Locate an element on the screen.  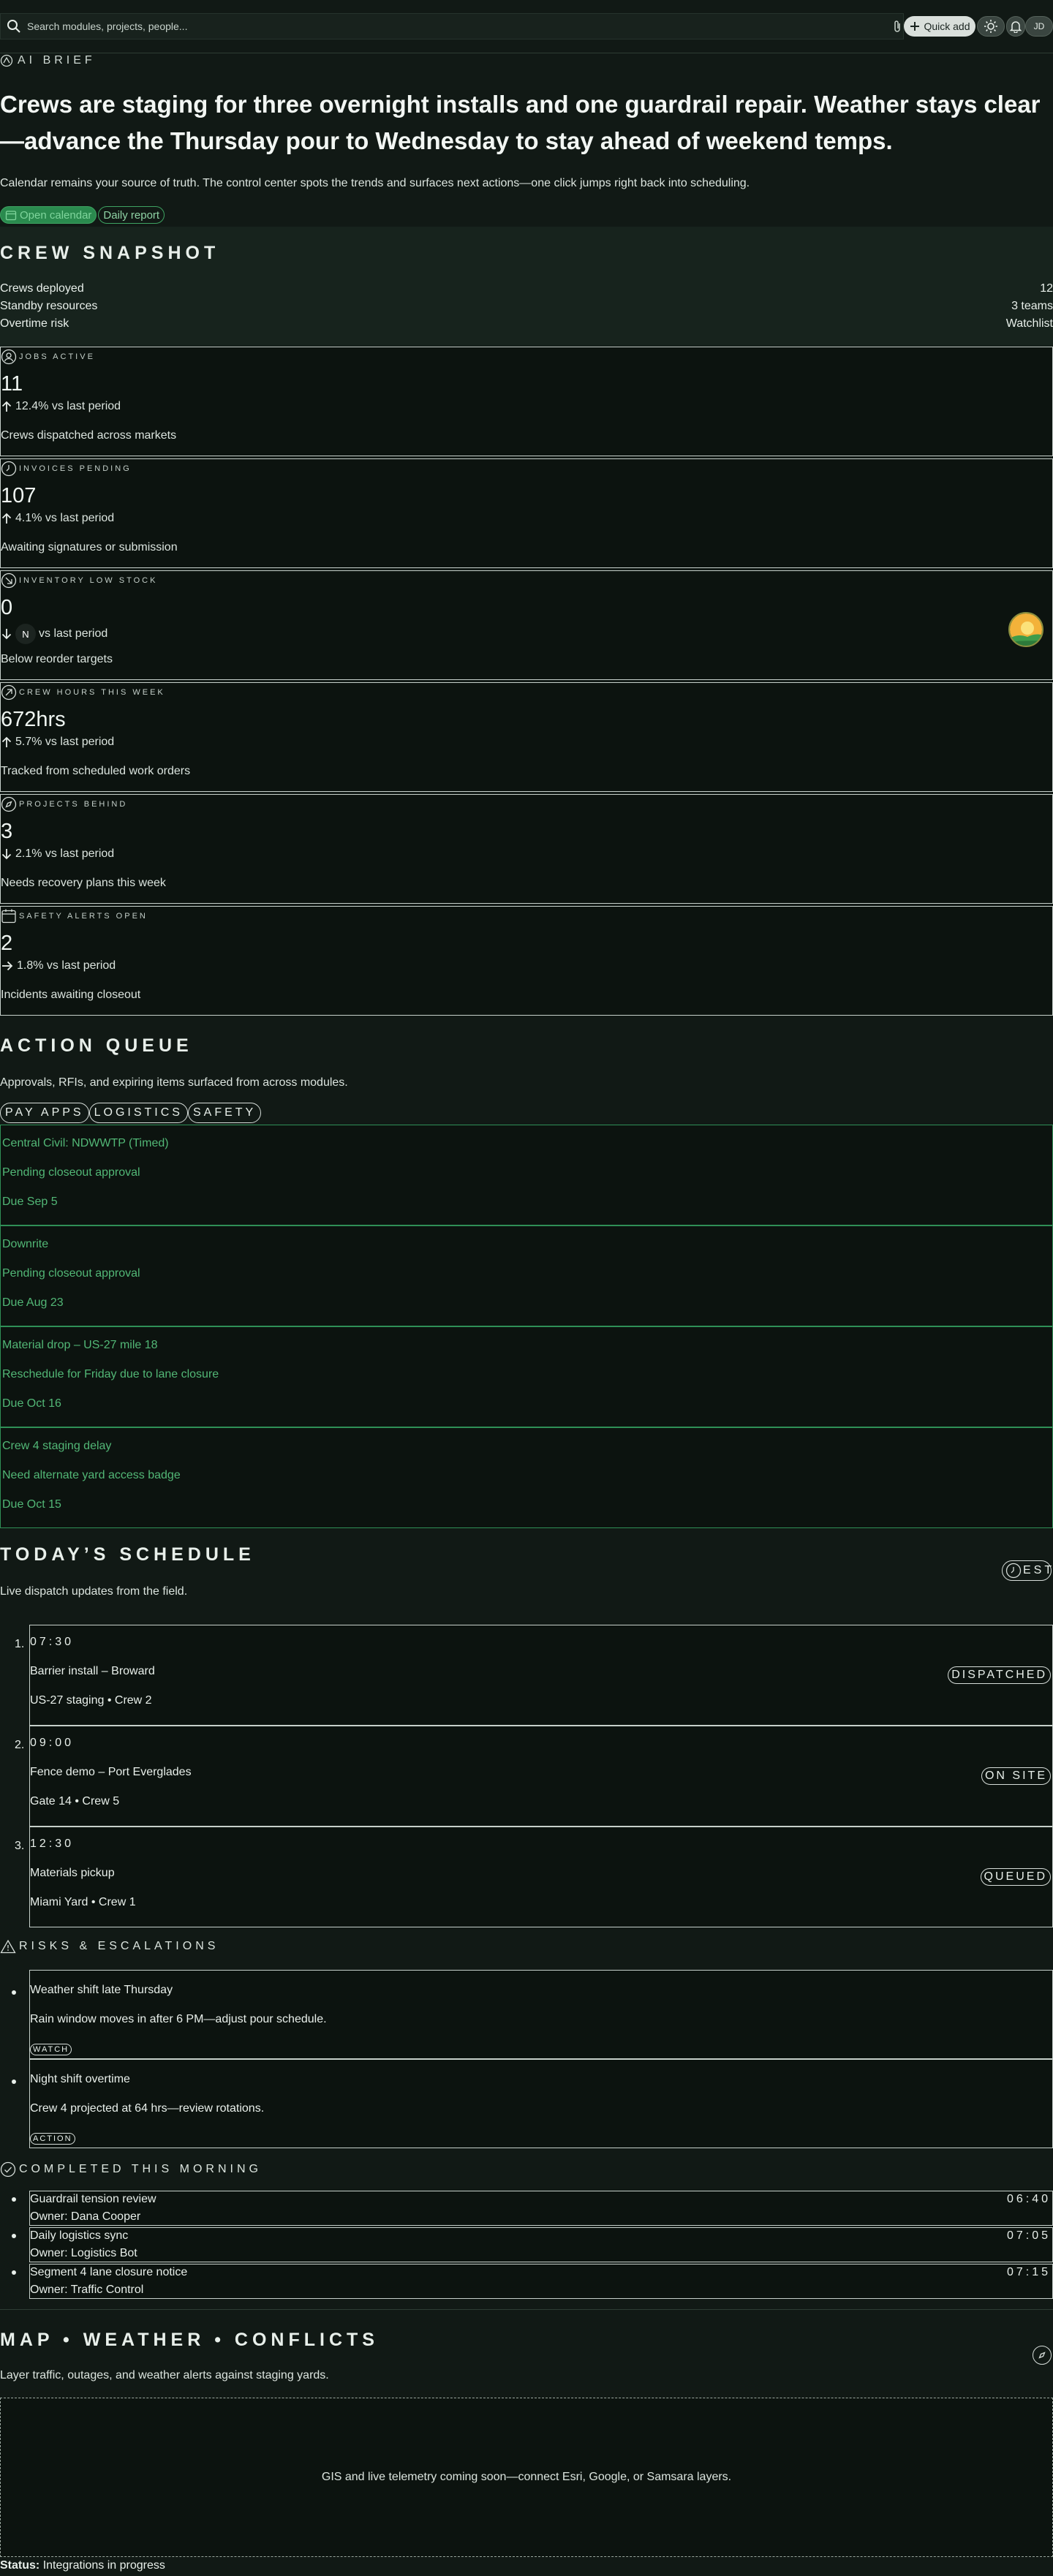
arrow-right-icon is located at coordinates (7, 966).